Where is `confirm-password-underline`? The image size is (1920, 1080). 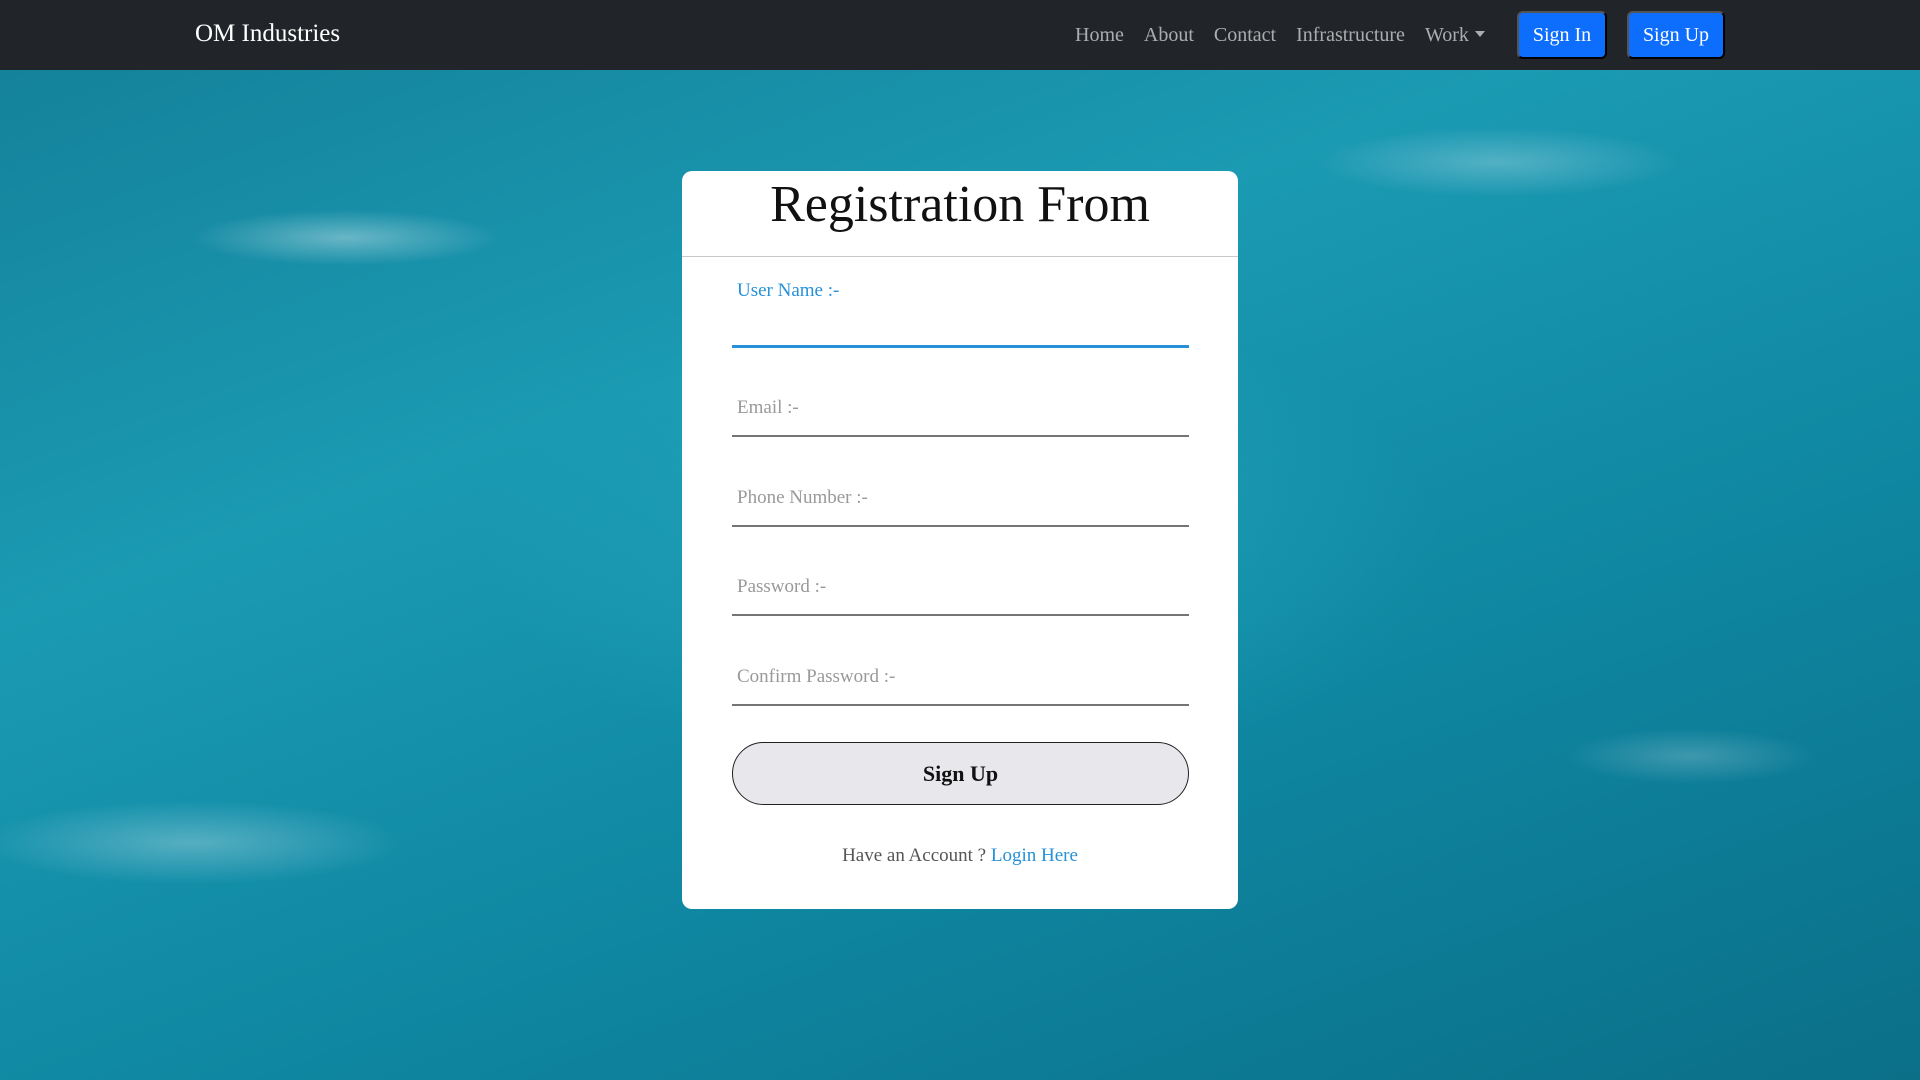 confirm-password-underline is located at coordinates (960, 705).